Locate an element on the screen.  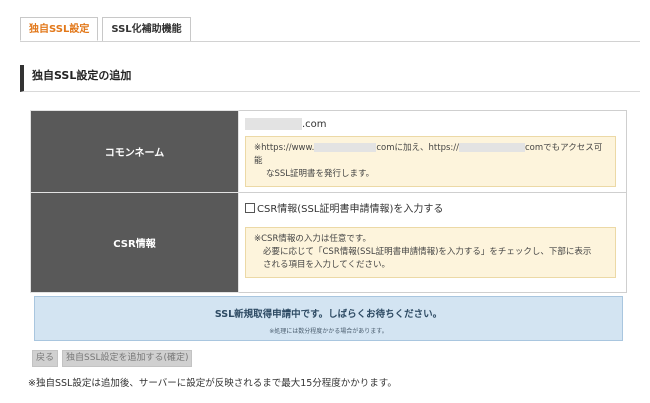
add-ssl-confirm-button: 独自SSL設定を追加する(確定) is located at coordinates (127, 358).